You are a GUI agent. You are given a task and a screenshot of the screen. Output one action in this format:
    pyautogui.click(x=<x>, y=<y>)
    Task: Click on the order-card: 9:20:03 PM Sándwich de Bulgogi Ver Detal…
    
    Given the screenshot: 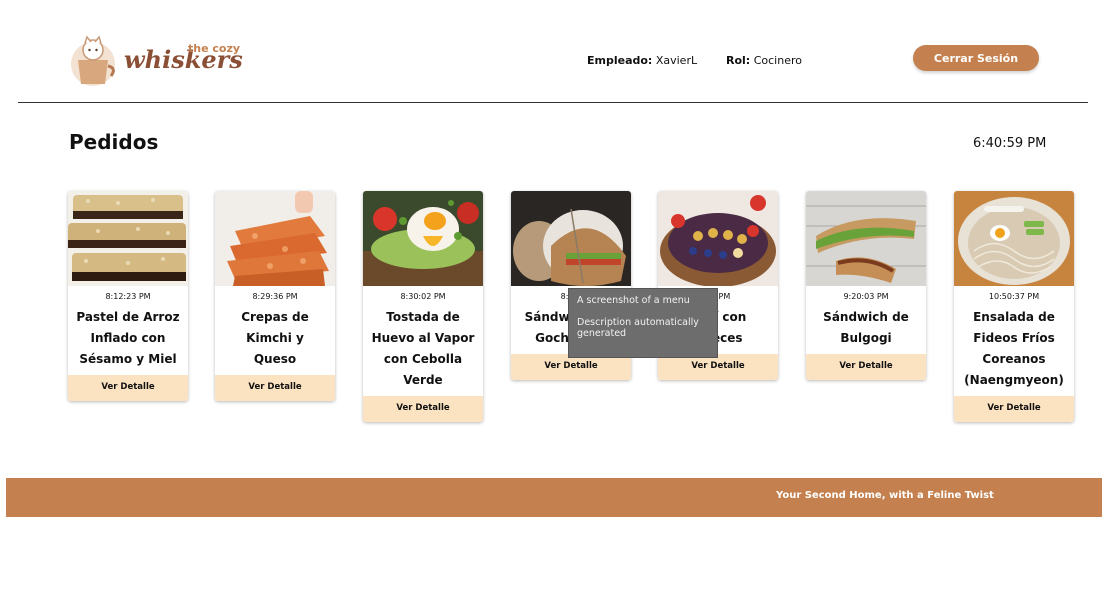 What is the action you would take?
    pyautogui.click(x=866, y=285)
    